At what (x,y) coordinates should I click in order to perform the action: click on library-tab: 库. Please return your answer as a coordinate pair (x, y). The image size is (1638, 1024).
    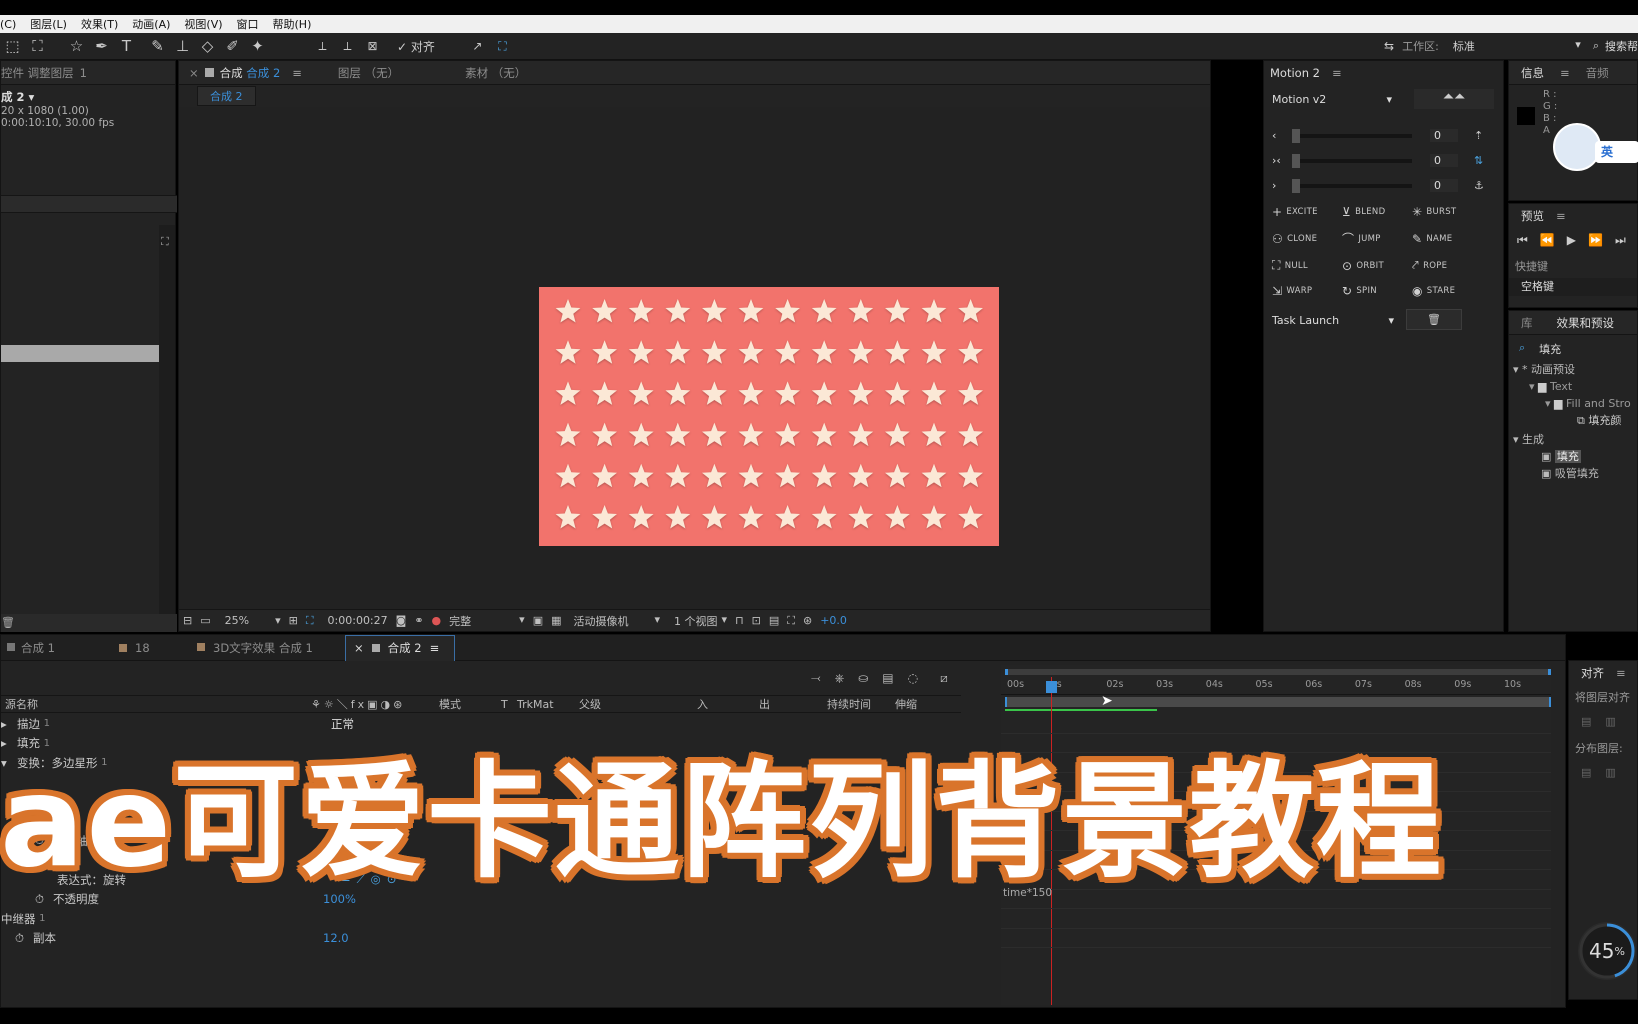
    Looking at the image, I should click on (1527, 323).